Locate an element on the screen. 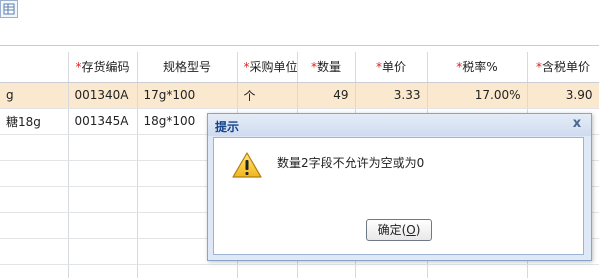  cell-name: g is located at coordinates (34, 95).